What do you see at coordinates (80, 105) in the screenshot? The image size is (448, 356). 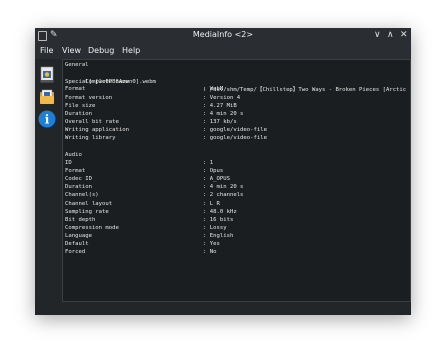 I see `field-label: File size` at bounding box center [80, 105].